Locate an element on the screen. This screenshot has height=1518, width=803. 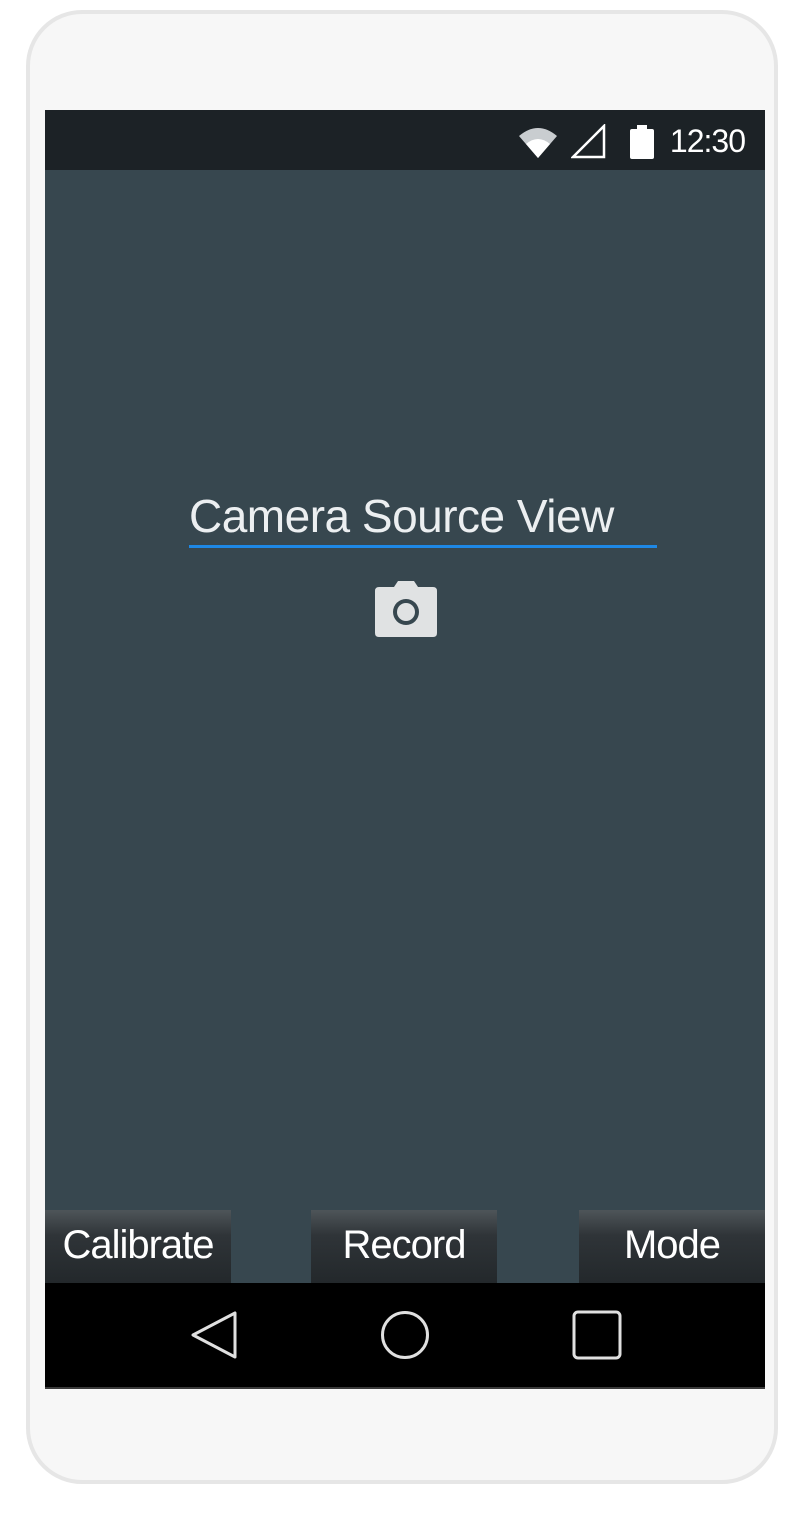
battery-icon is located at coordinates (642, 144).